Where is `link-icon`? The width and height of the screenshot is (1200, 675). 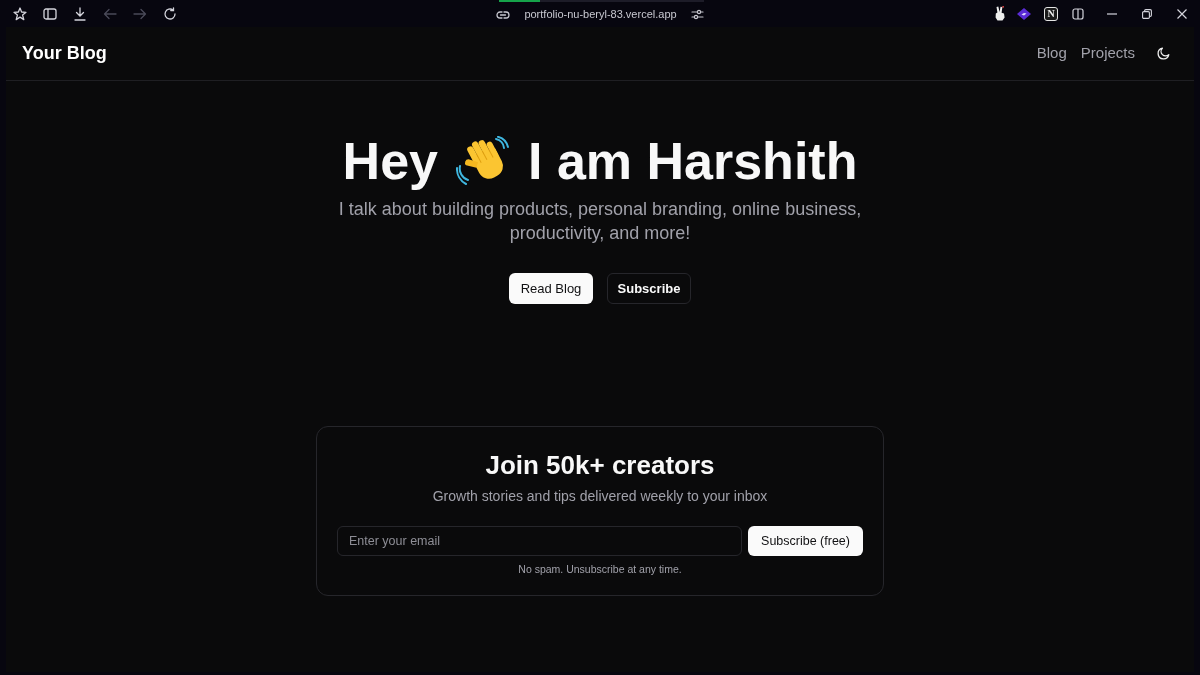
link-icon is located at coordinates (503, 14).